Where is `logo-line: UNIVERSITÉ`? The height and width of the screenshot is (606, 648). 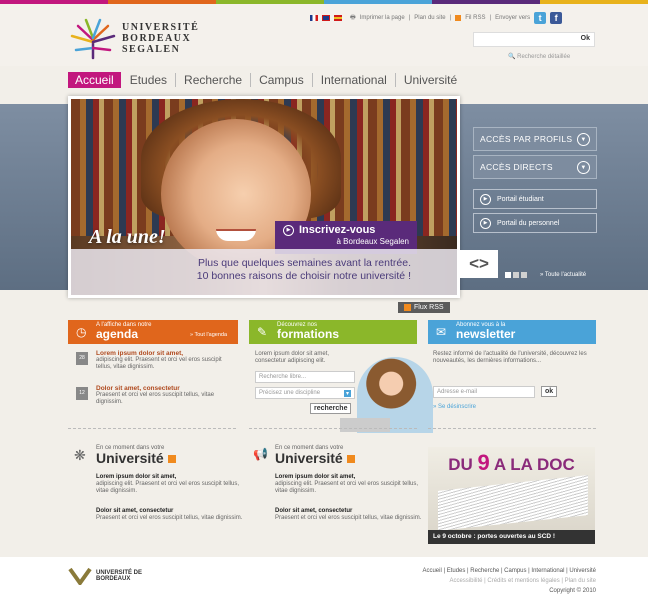
logo-line: UNIVERSITÉ is located at coordinates (161, 27).